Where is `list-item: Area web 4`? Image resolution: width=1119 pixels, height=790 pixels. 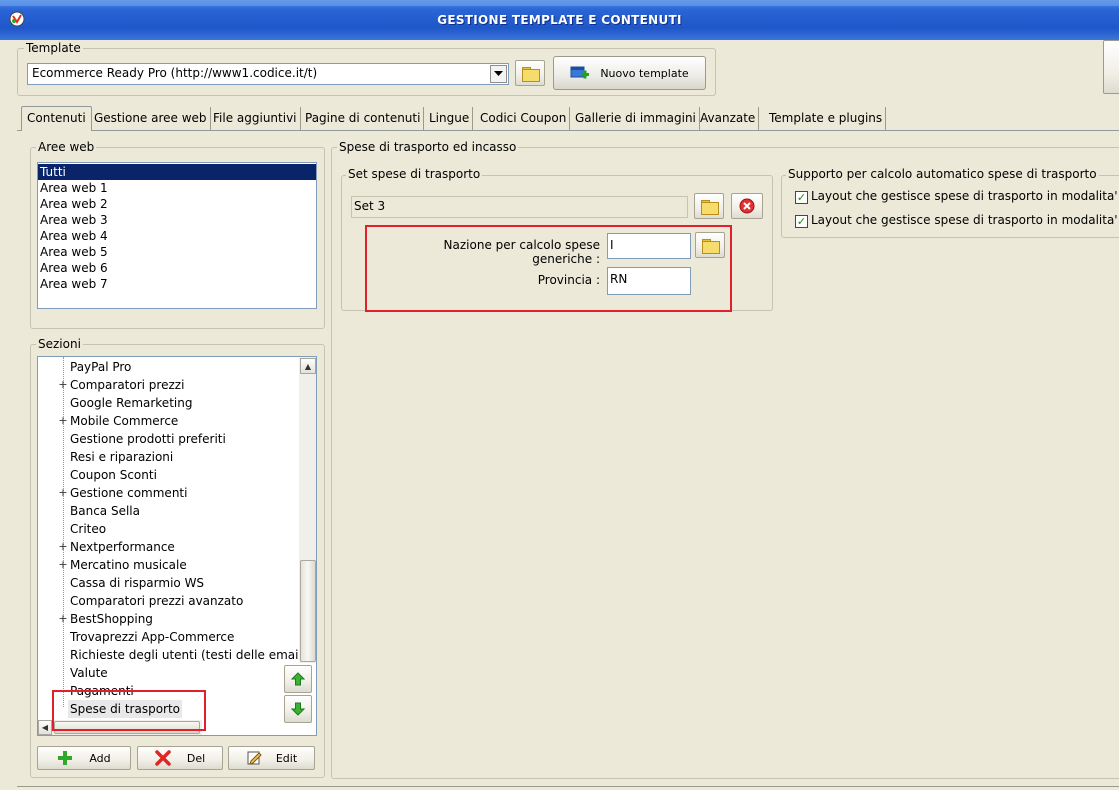
list-item: Area web 4 is located at coordinates (177, 236).